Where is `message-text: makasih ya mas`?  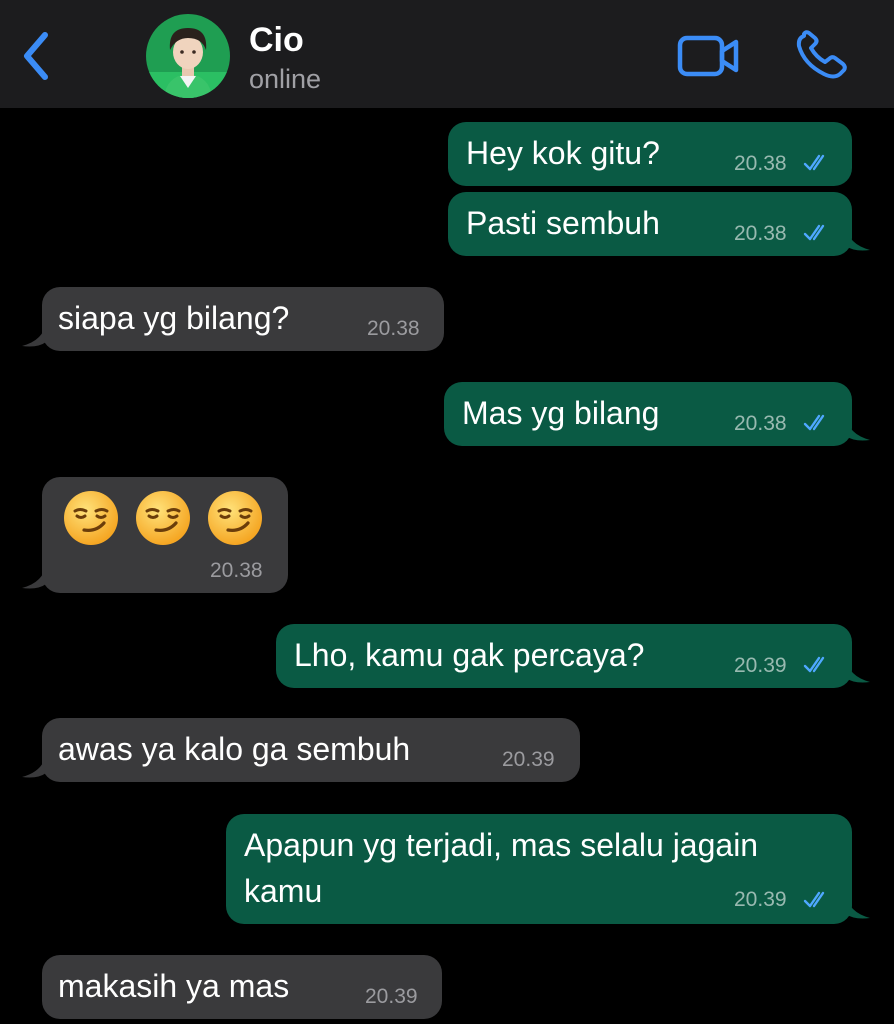 message-text: makasih ya mas is located at coordinates (174, 986).